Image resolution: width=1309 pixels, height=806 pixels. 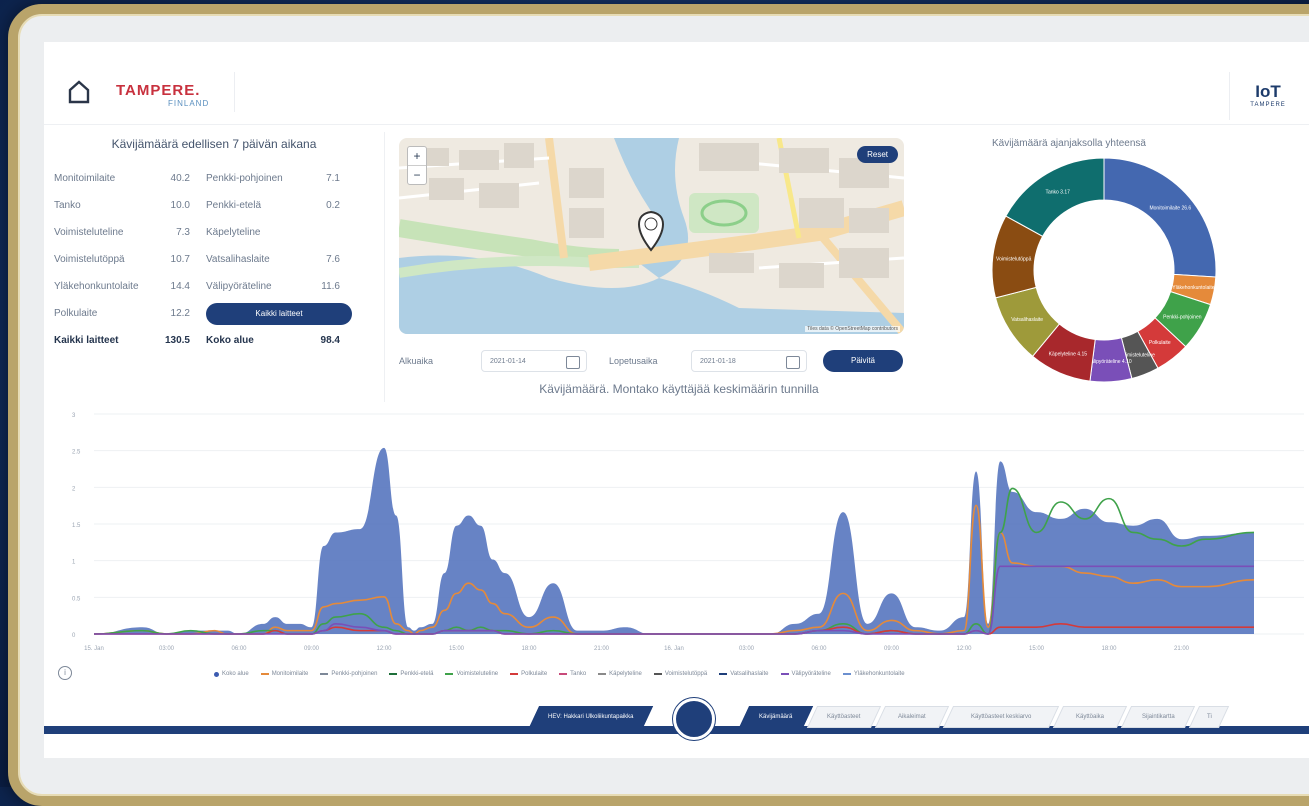 I want to click on stats-row: Polkulaite 12.2 Kaikki laitteet, so click(x=214, y=313).